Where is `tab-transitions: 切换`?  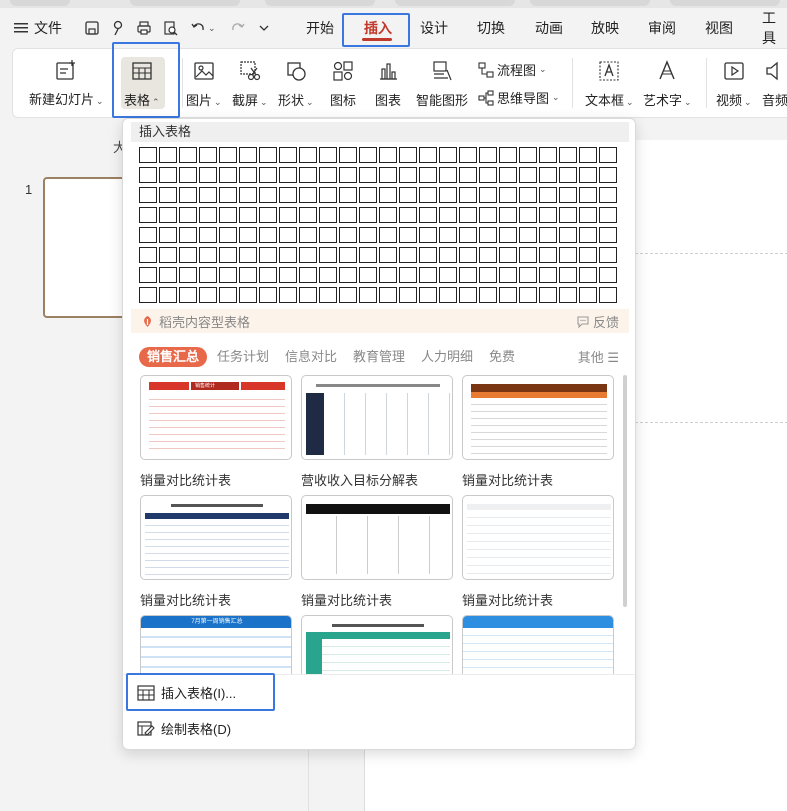
tab-transitions: 切换 is located at coordinates (491, 28).